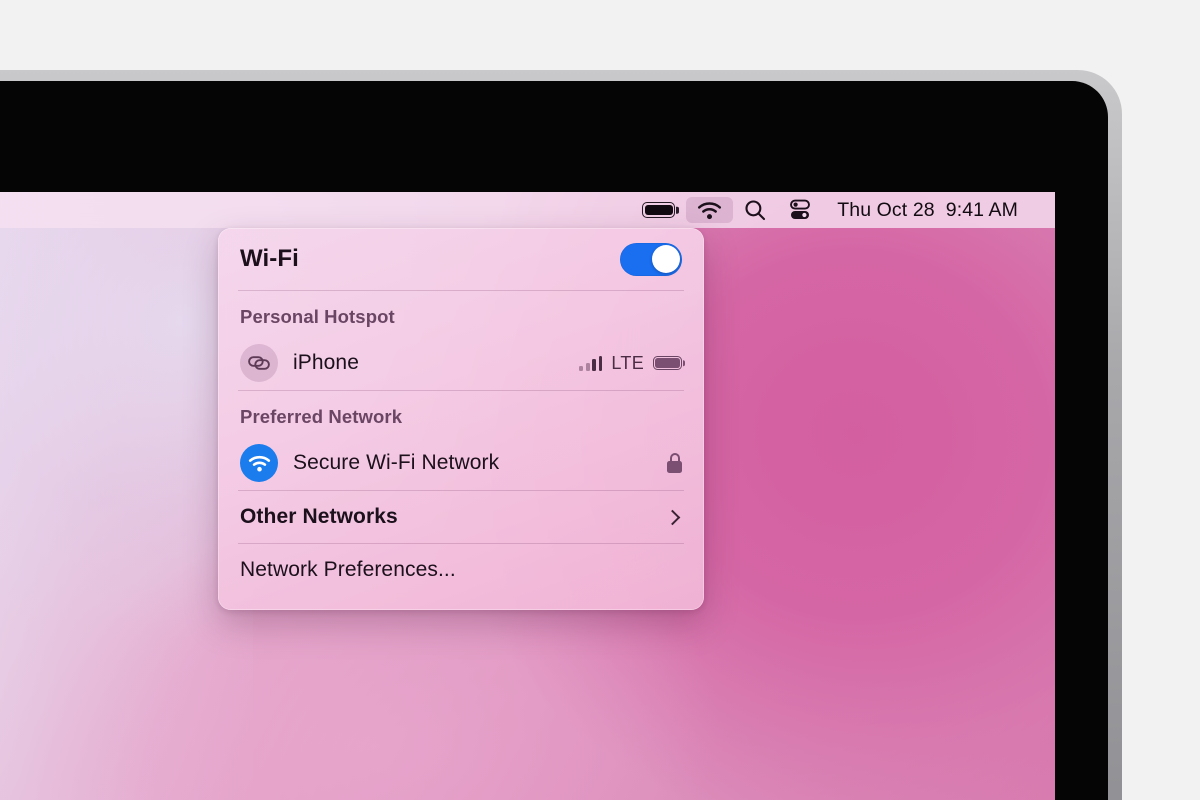 The height and width of the screenshot is (800, 1200). What do you see at coordinates (319, 516) in the screenshot?
I see `other-networks-label: Other Networks` at bounding box center [319, 516].